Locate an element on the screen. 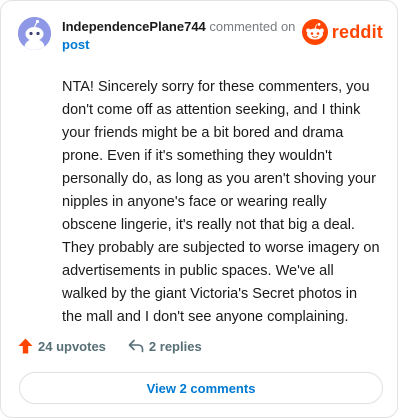  reddit-logo: reddit is located at coordinates (342, 32).